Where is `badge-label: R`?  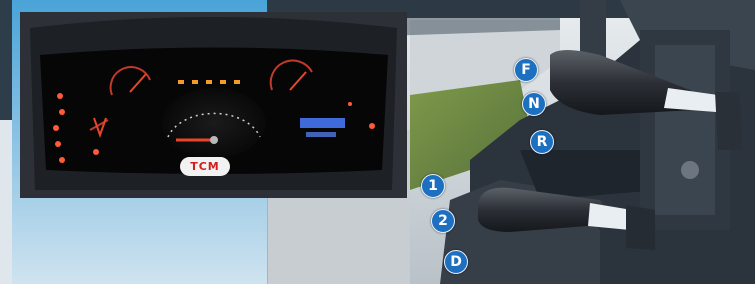
badge-label: R is located at coordinates (542, 142).